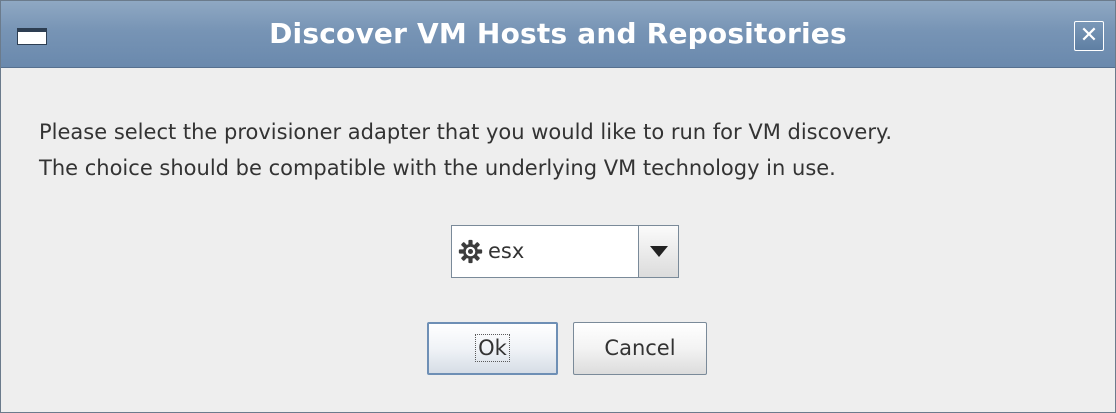 This screenshot has height=413, width=1116. I want to click on close-icon: ✕, so click(1089, 35).